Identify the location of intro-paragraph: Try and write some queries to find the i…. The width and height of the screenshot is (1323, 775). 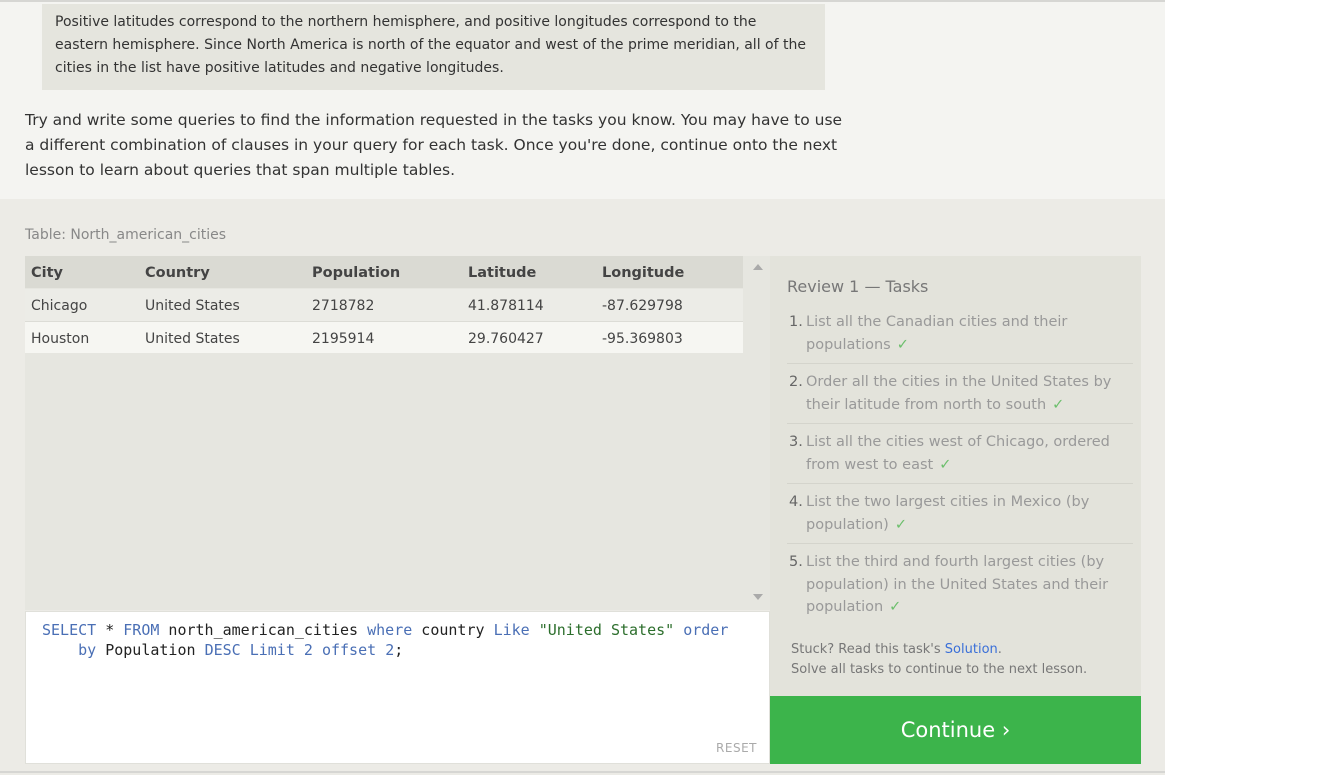
(434, 145).